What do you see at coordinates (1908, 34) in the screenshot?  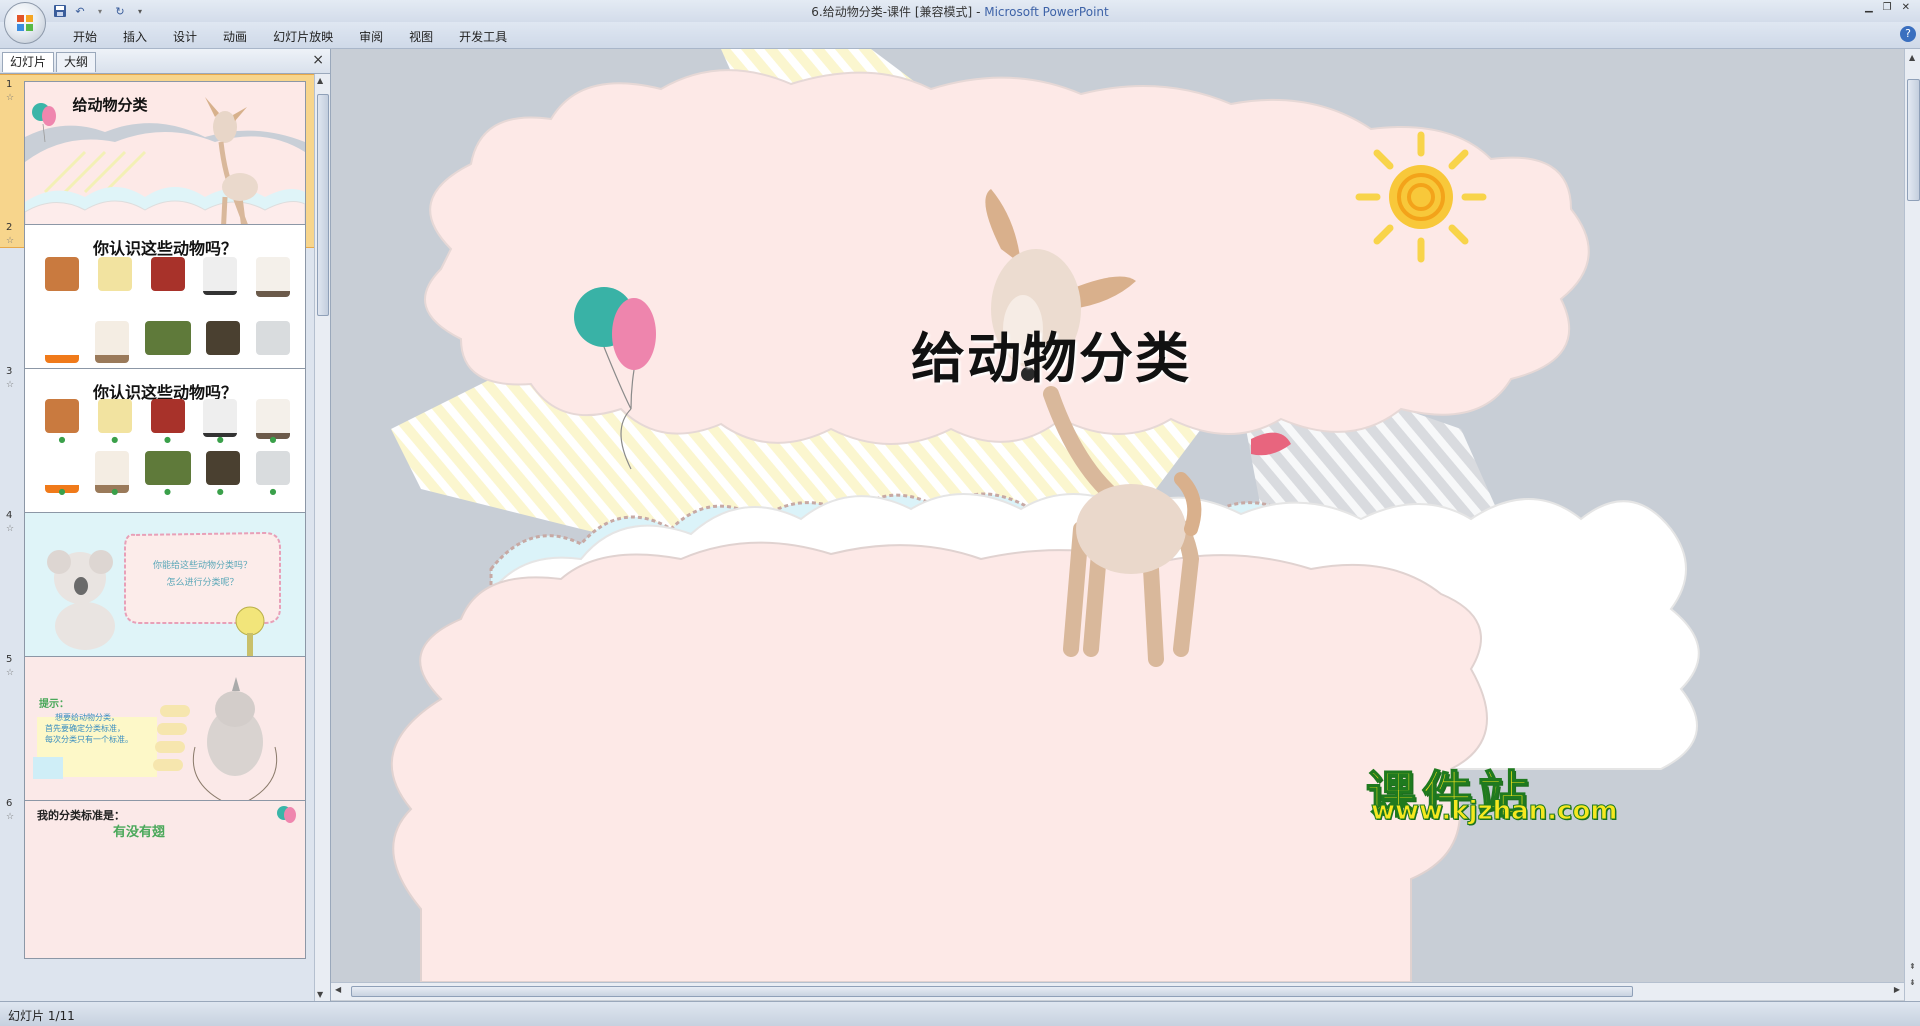 I see `help-icon: ?` at bounding box center [1908, 34].